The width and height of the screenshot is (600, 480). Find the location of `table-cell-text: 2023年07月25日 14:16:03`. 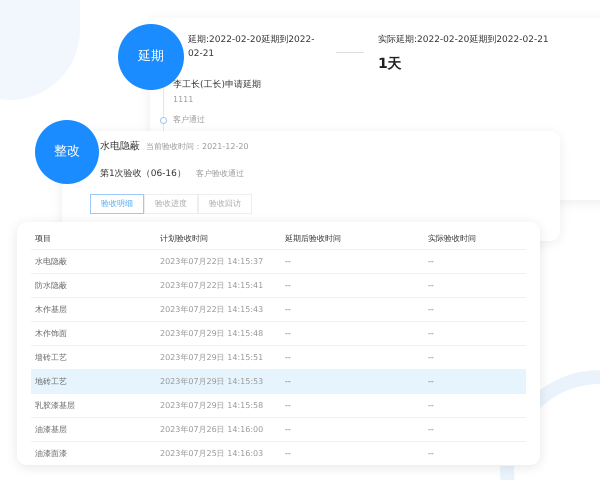

table-cell-text: 2023年07月25日 14:16:03 is located at coordinates (211, 454).